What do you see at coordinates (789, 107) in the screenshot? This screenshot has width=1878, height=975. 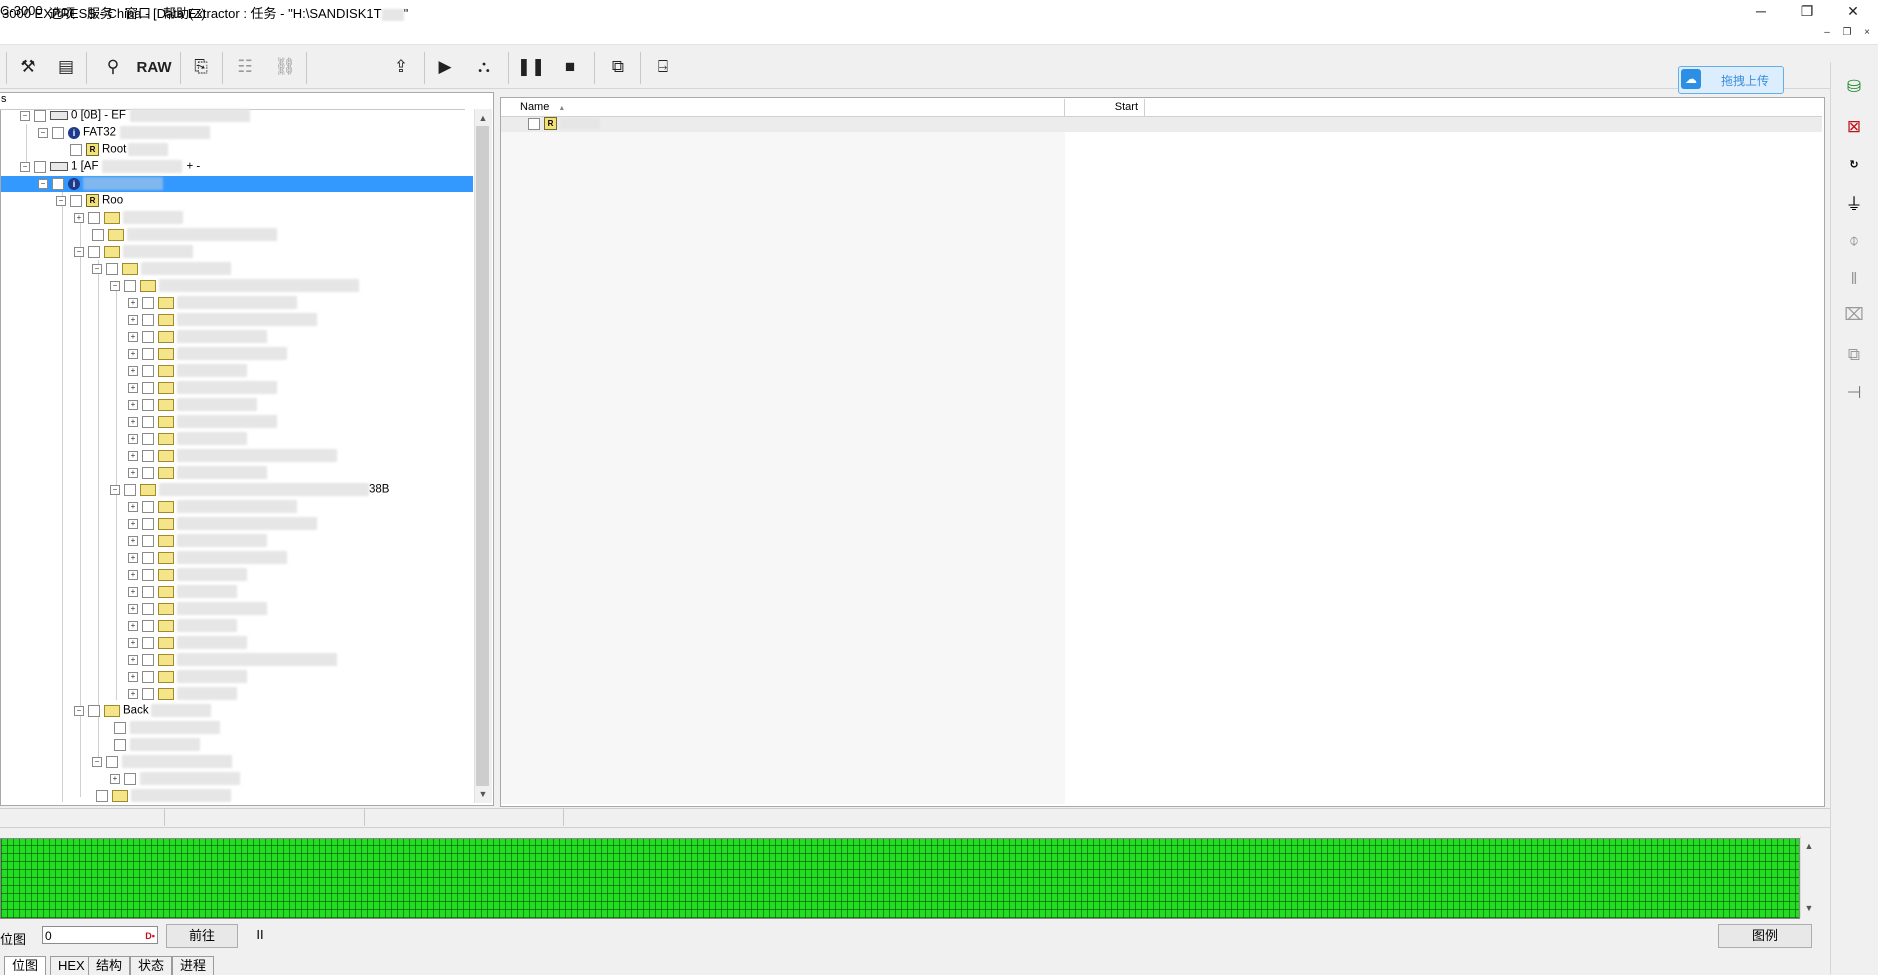 I see `column-header-name: Name ▲` at bounding box center [789, 107].